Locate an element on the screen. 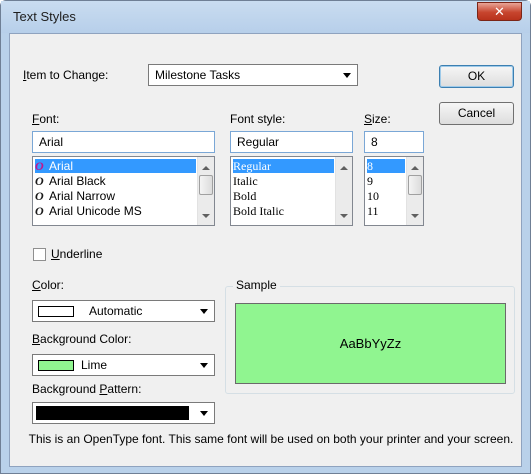  font-style-list-item: Bold Italic is located at coordinates (258, 211).